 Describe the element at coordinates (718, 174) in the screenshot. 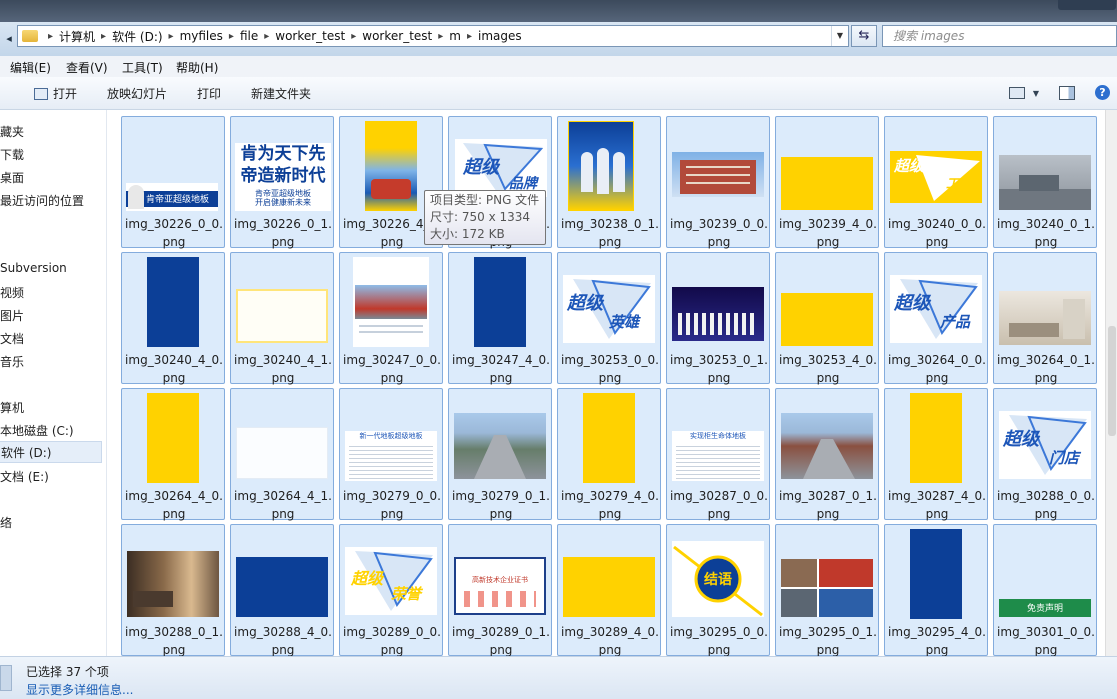

I see `building-photo-thumbnail` at that location.